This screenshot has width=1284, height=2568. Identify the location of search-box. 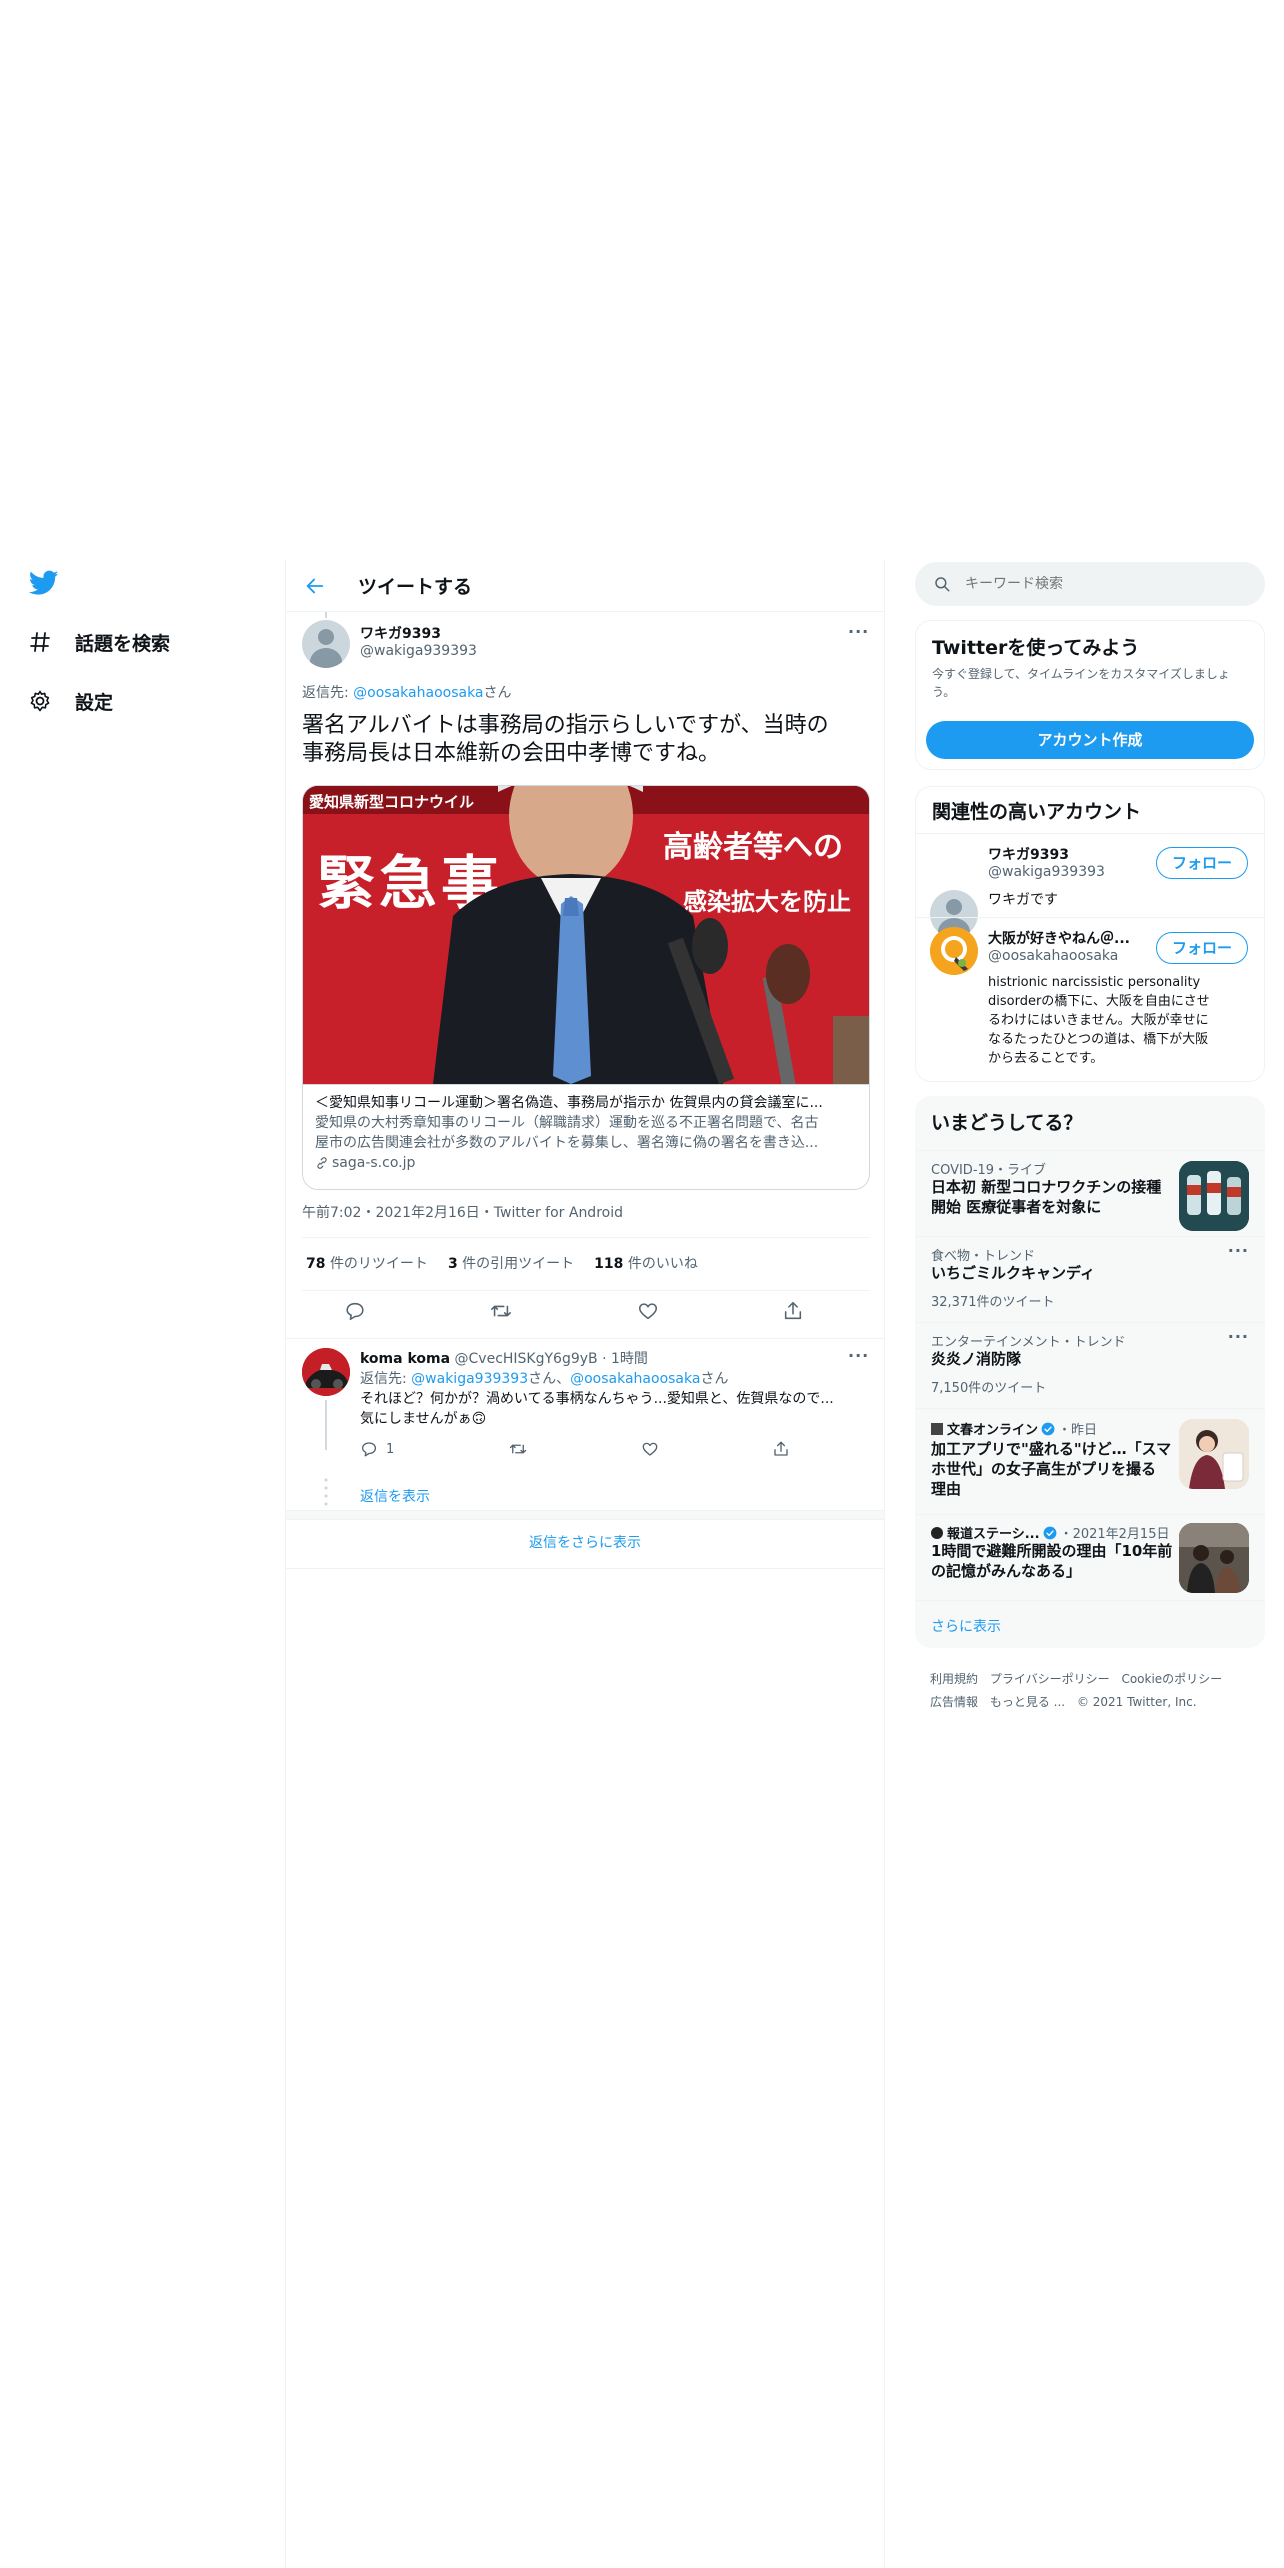
(1090, 584).